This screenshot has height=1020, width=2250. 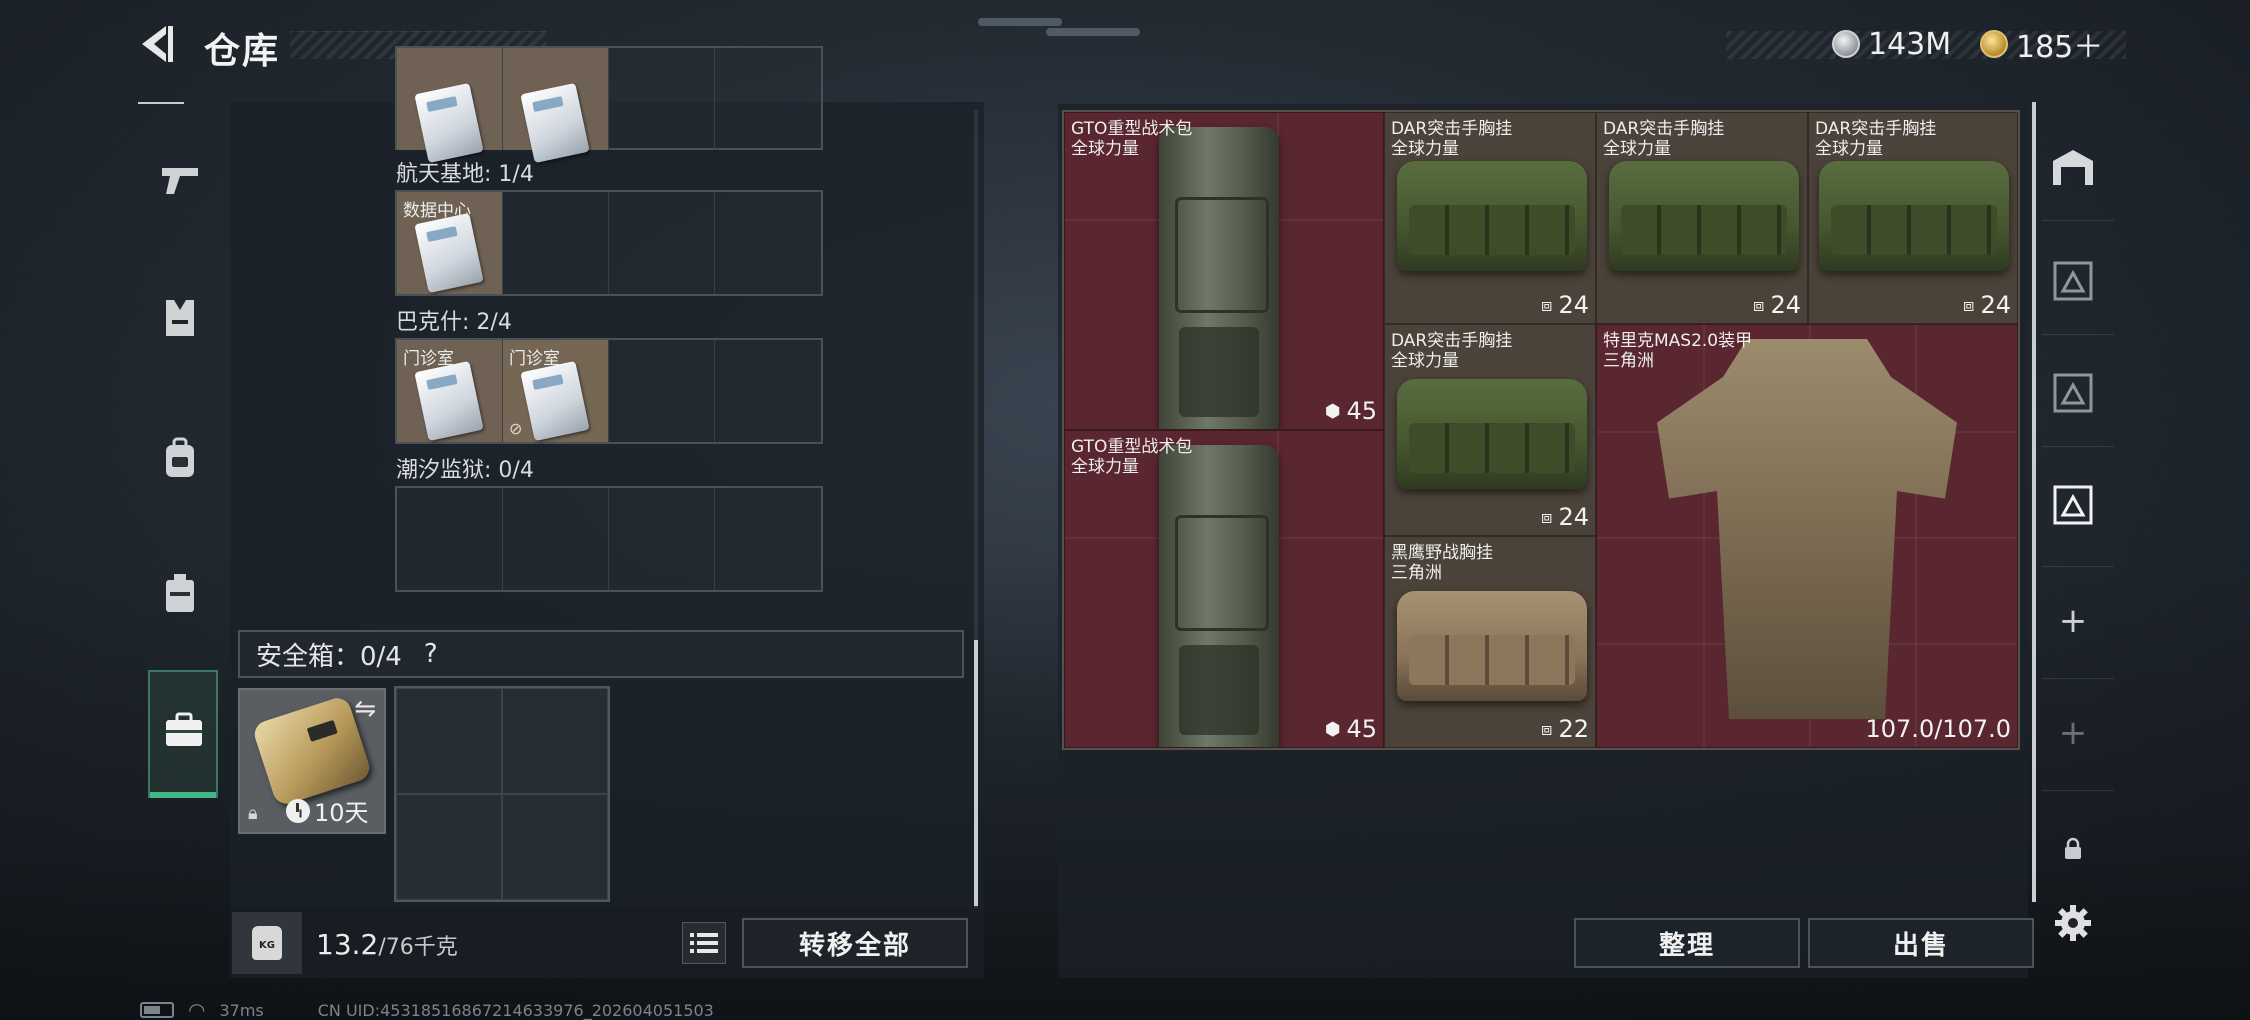 I want to click on unsellable-icon: ⊘, so click(x=516, y=428).